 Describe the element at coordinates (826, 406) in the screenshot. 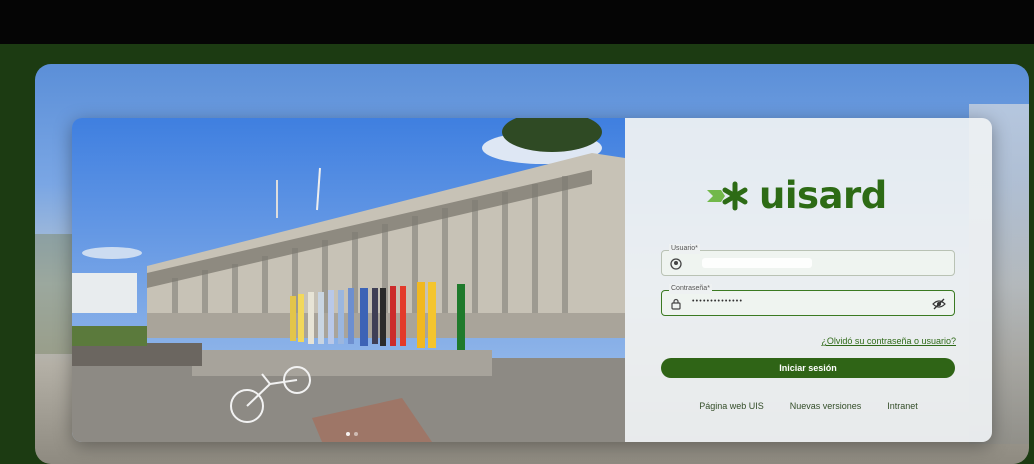

I see `footer-link-new-versions: Nuevas versiones` at that location.